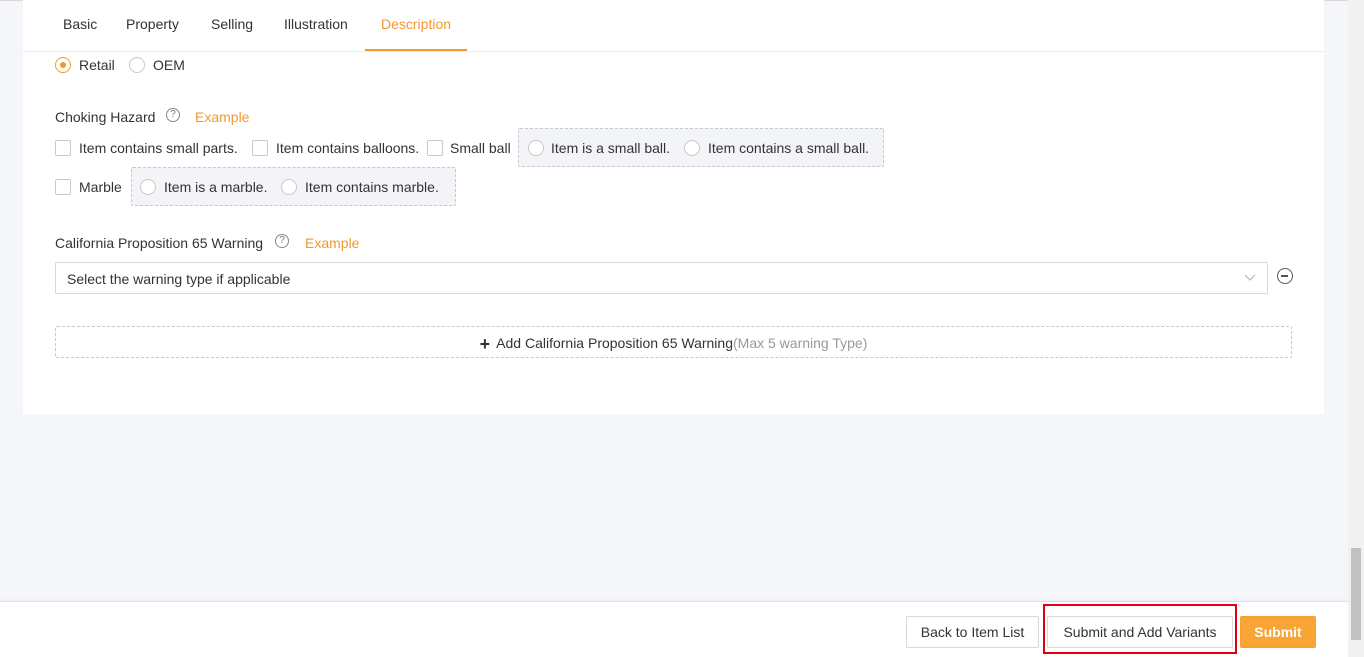 The width and height of the screenshot is (1364, 657). I want to click on choking-hazard-label: Choking Hazard, so click(105, 117).